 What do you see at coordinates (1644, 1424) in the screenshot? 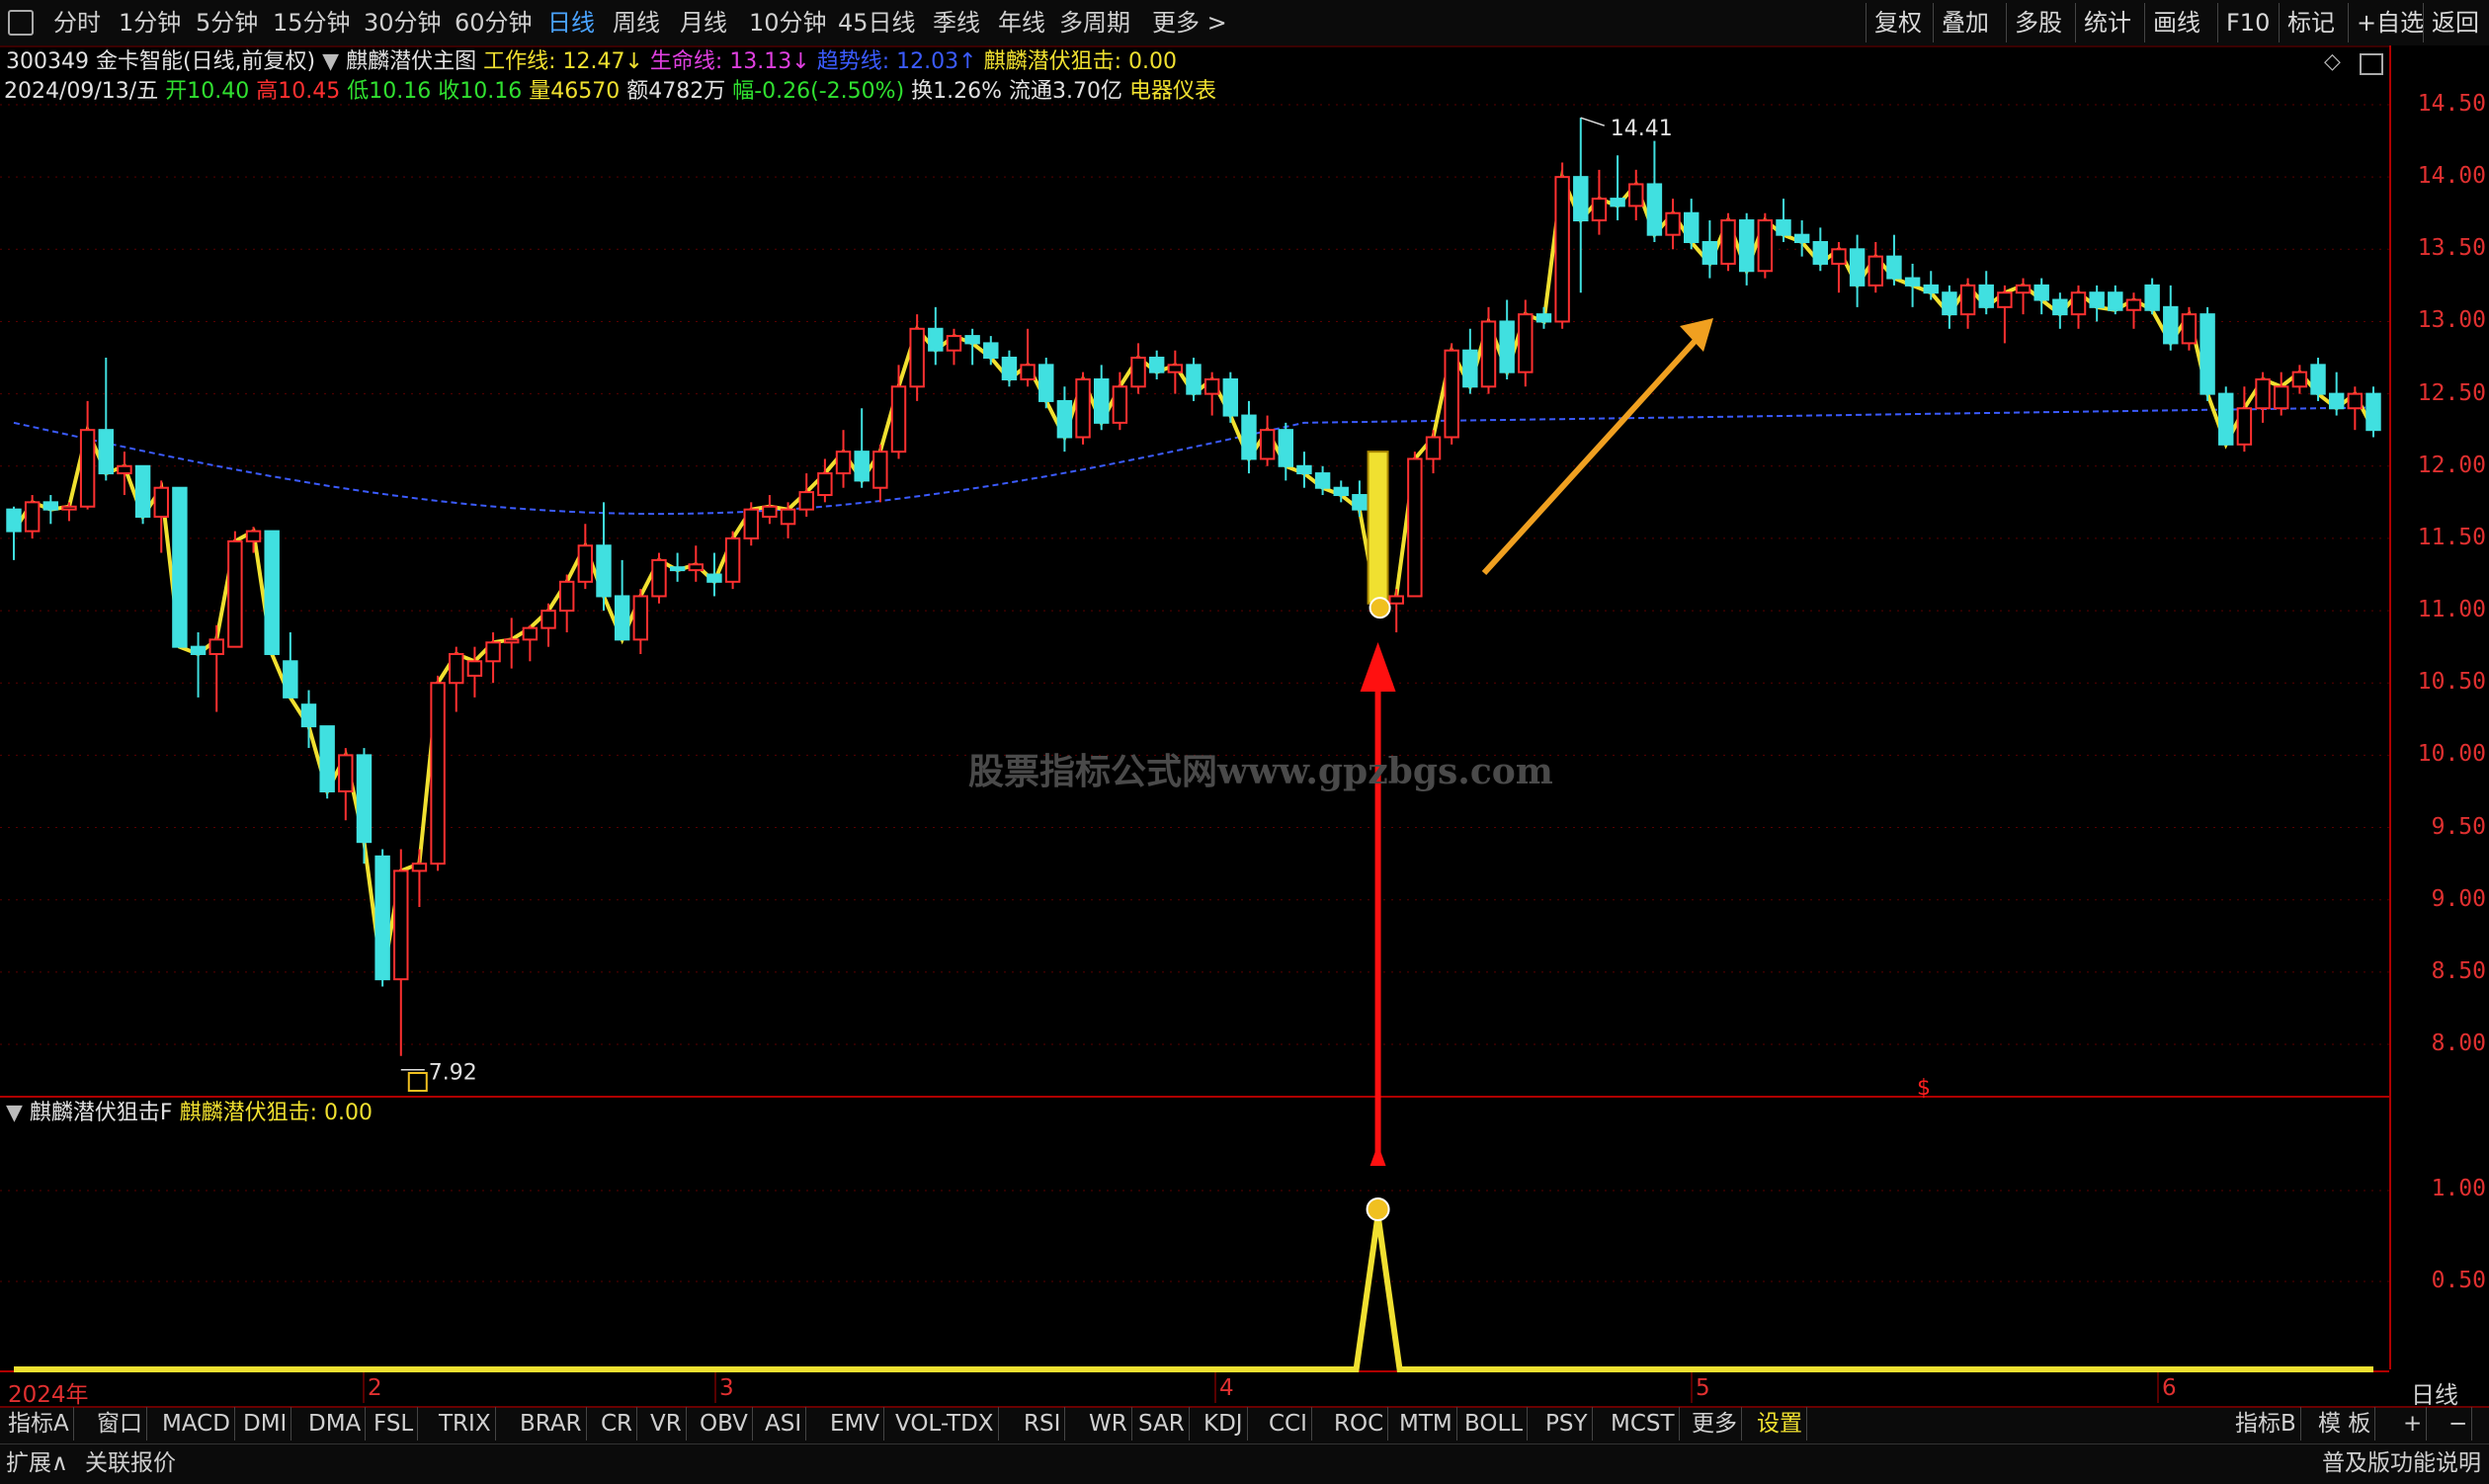
I see `indicator-tab: MCST` at bounding box center [1644, 1424].